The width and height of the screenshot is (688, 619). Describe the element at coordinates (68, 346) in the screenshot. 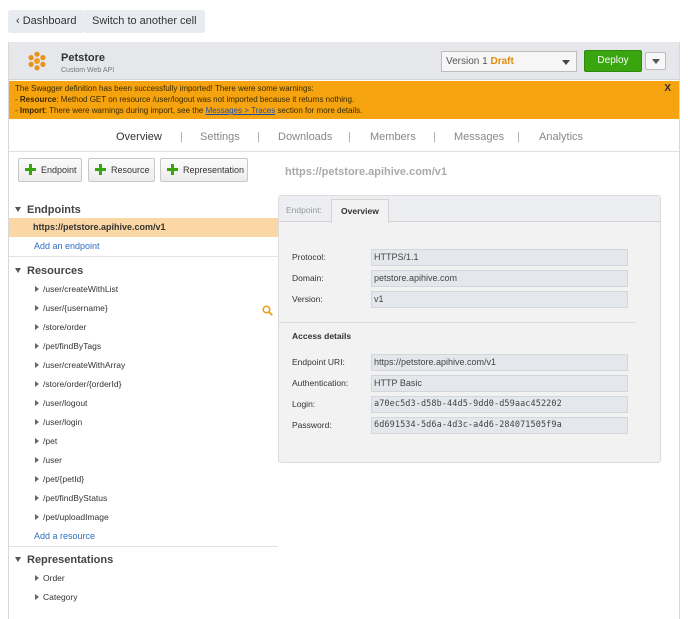

I see `resource-item: /pet/findByTags` at that location.